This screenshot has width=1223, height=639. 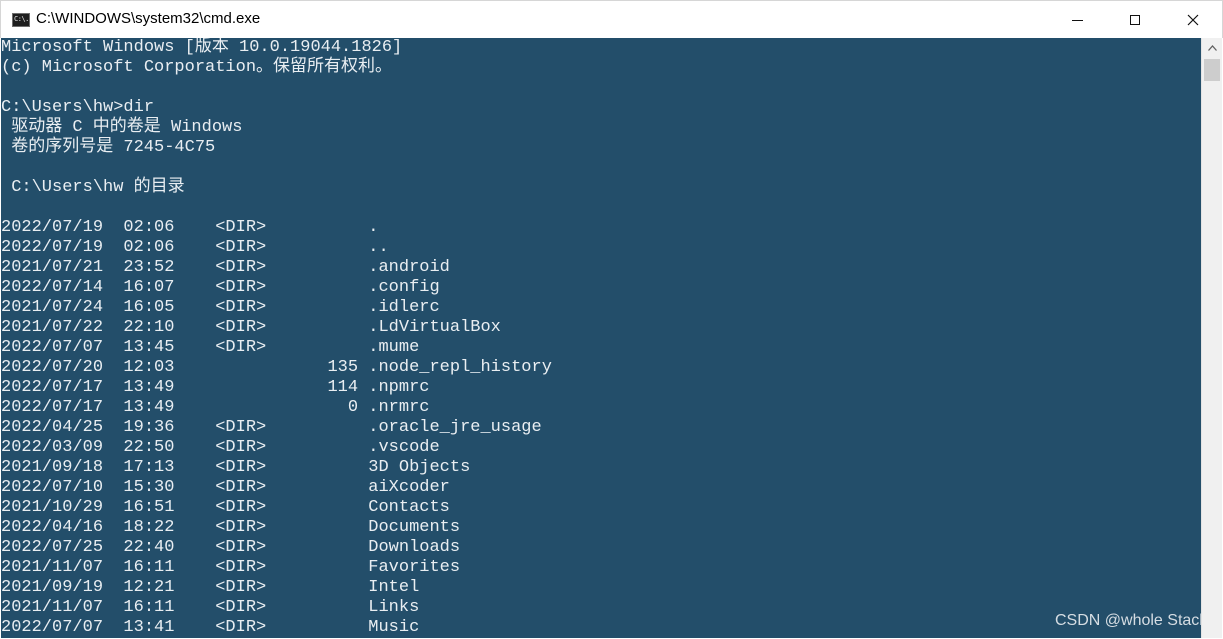 What do you see at coordinates (251, 327) in the screenshot?
I see `console-line: 2021/07/22 22:10 <DIR> .LdVirtualBox` at bounding box center [251, 327].